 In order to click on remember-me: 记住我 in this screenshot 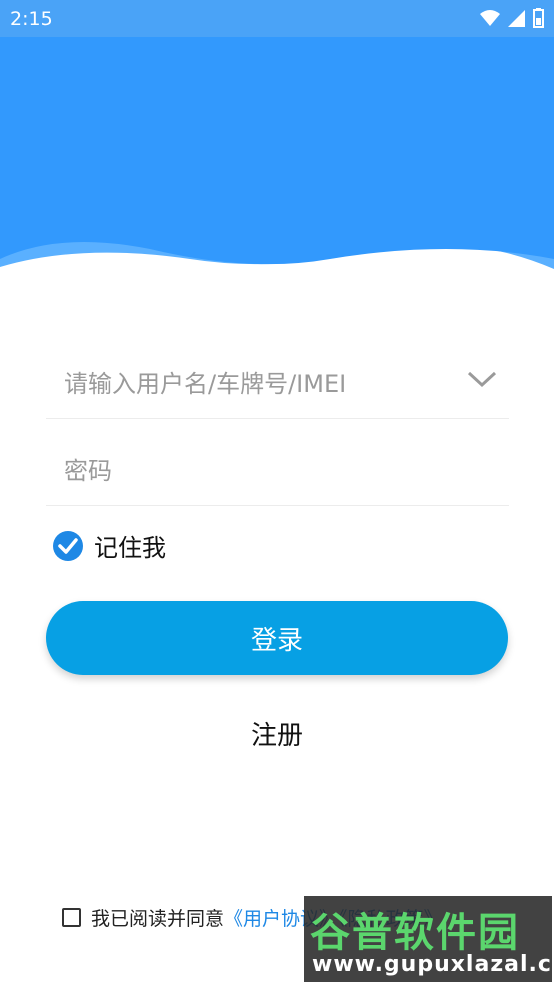, I will do `click(109, 545)`.